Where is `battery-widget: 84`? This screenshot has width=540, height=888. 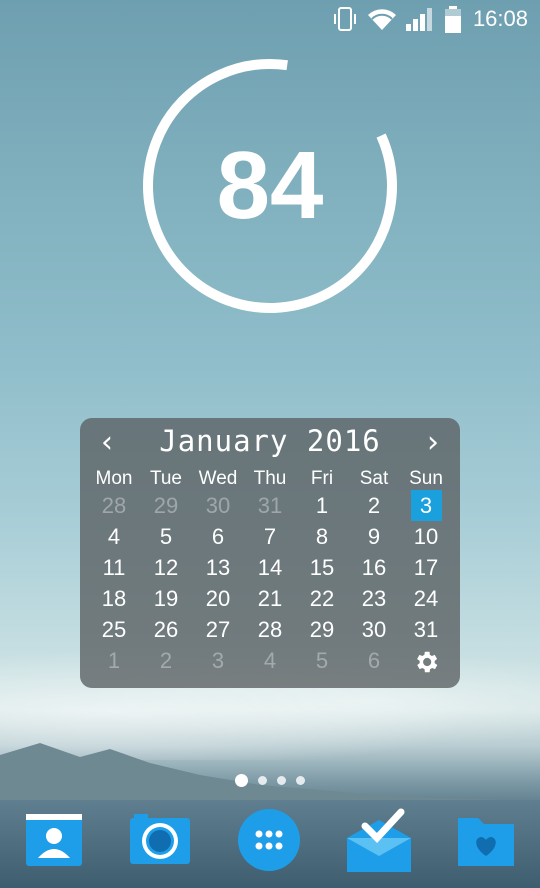
battery-widget: 84 is located at coordinates (270, 186).